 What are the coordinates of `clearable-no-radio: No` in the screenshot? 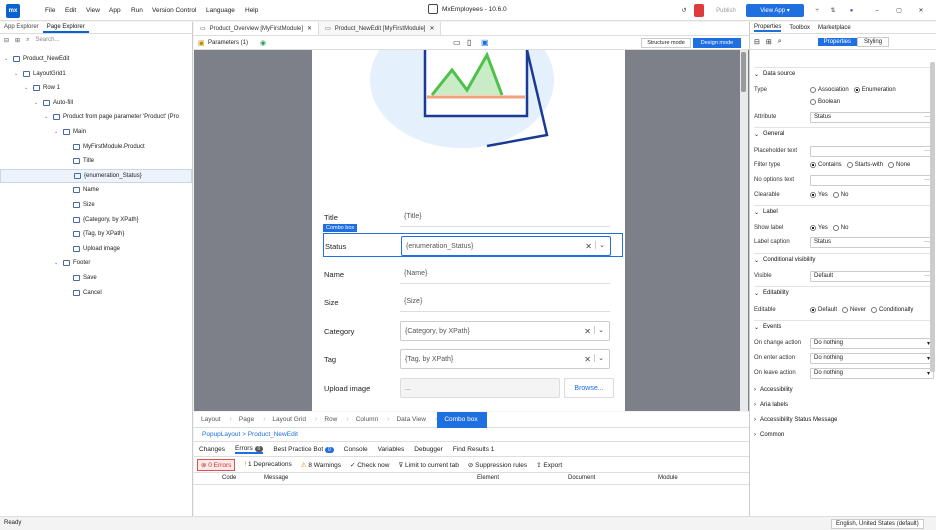 It's located at (840, 195).